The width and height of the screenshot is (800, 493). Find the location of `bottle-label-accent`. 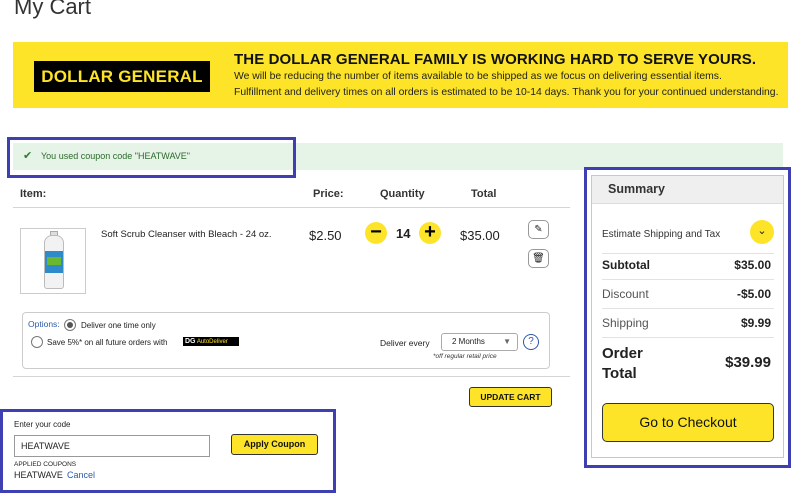

bottle-label-accent is located at coordinates (54, 261).